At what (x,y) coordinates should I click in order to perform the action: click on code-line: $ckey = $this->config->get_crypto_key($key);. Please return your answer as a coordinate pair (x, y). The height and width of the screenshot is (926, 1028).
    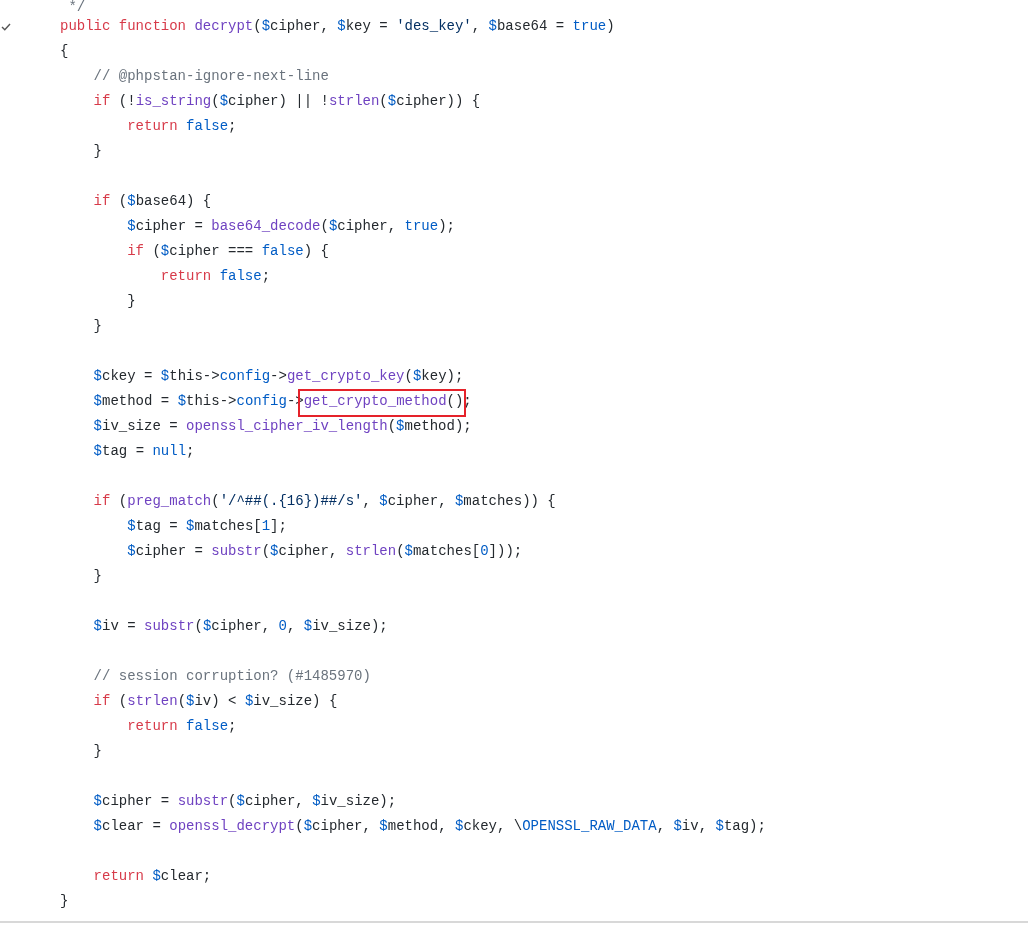
    Looking at the image, I should click on (278, 376).